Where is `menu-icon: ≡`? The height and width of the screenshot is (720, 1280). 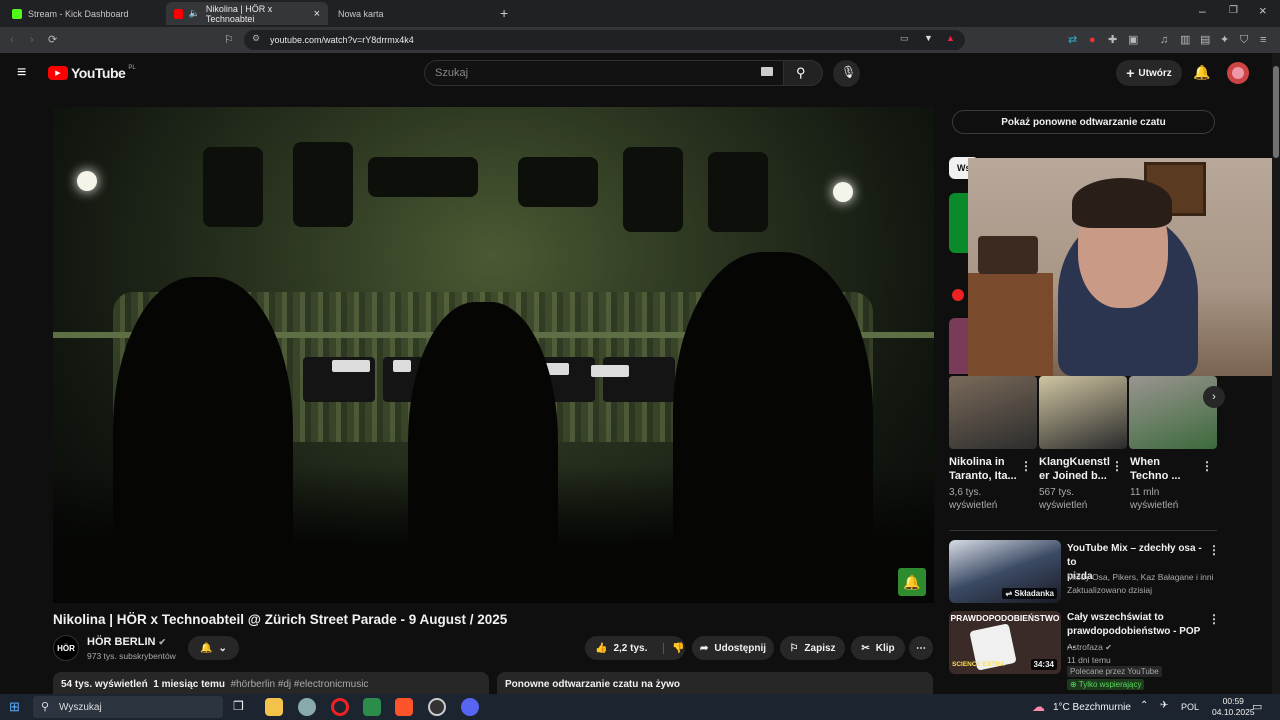 menu-icon: ≡ is located at coordinates (1263, 40).